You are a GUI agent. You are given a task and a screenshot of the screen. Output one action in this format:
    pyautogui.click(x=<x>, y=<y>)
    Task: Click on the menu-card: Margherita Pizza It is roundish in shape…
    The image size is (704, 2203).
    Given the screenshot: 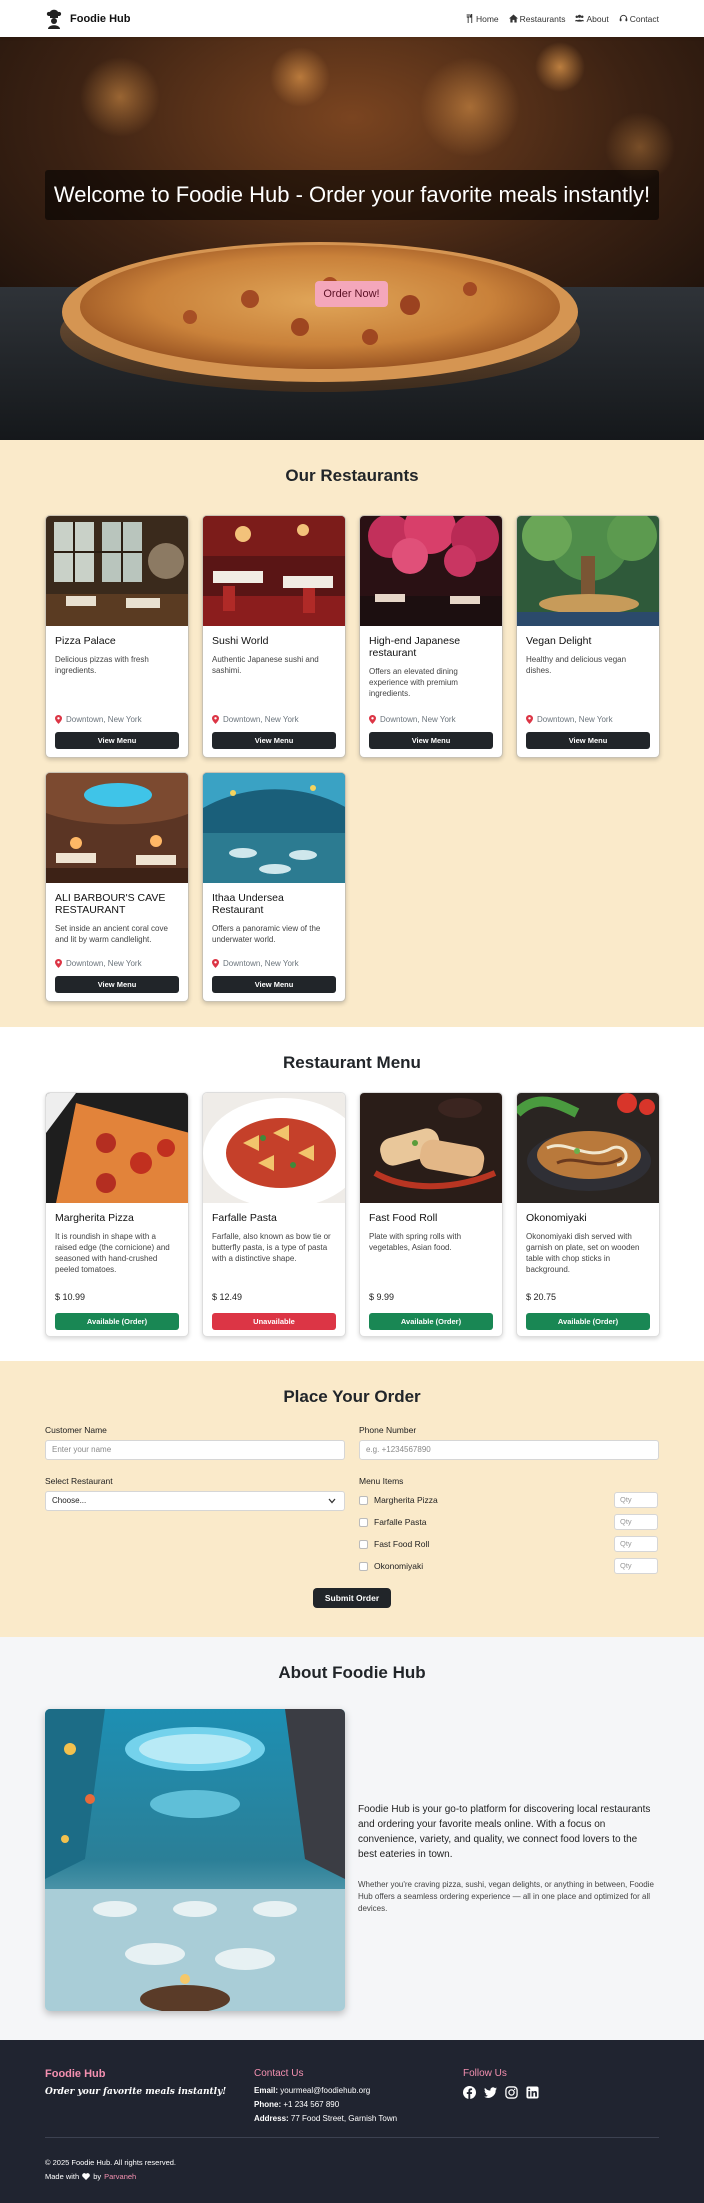 What is the action you would take?
    pyautogui.click(x=117, y=1214)
    